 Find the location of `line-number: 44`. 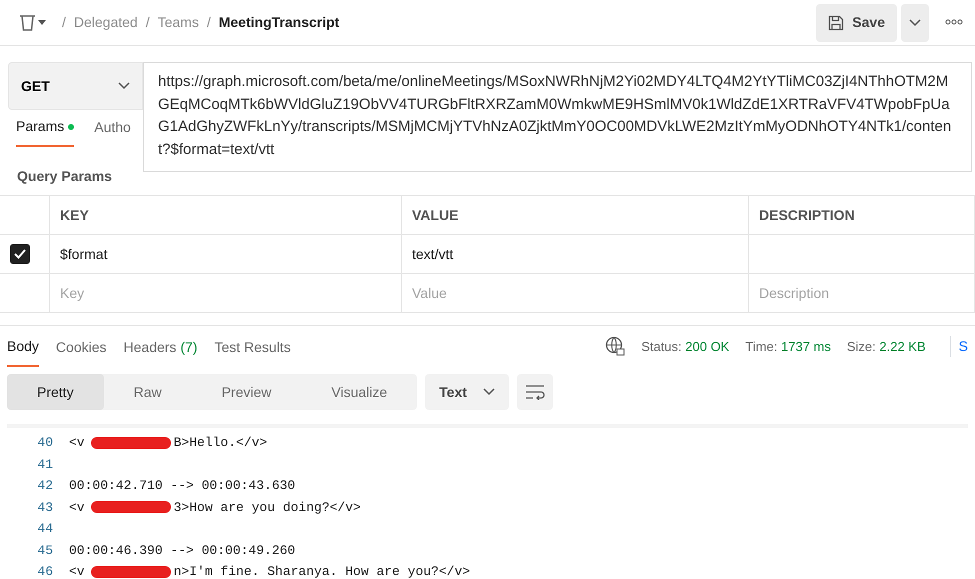

line-number: 44 is located at coordinates (45, 529).